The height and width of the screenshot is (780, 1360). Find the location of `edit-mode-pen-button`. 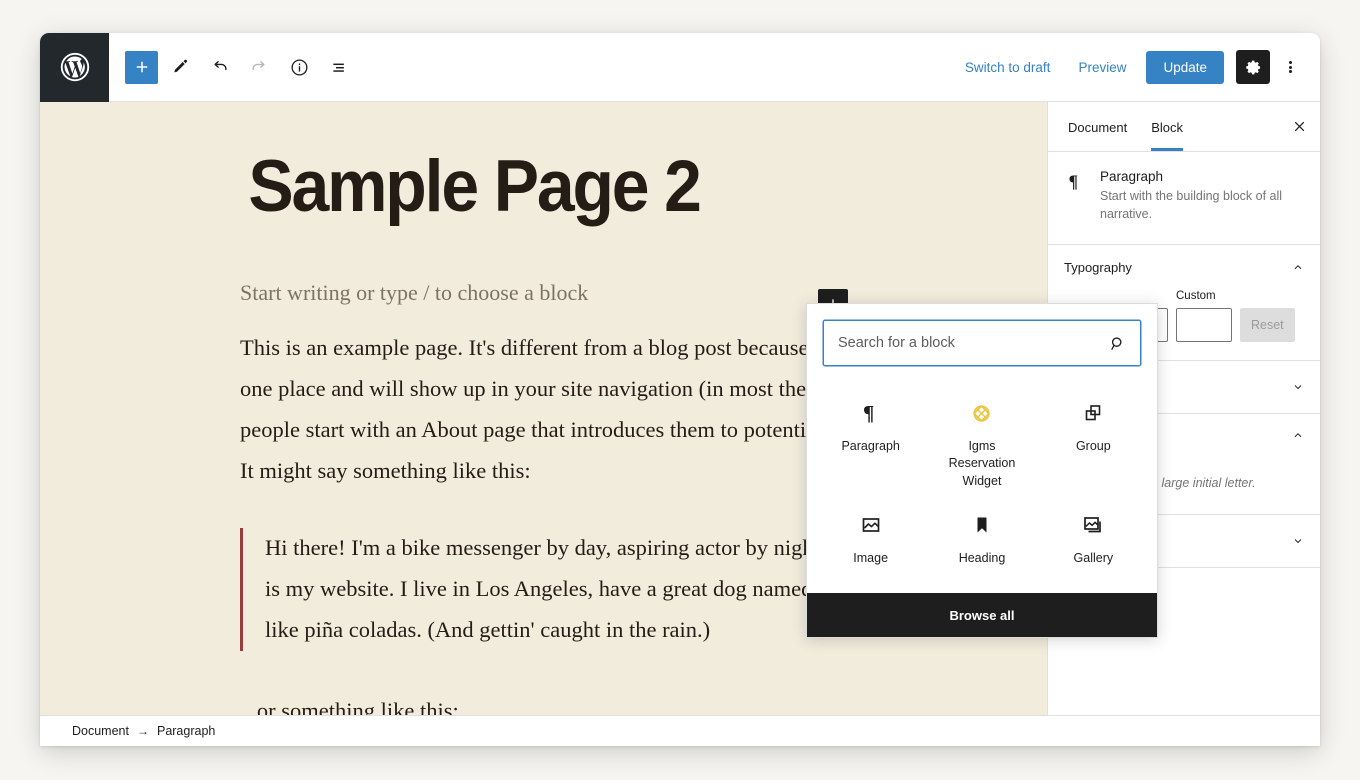

edit-mode-pen-button is located at coordinates (179, 67).